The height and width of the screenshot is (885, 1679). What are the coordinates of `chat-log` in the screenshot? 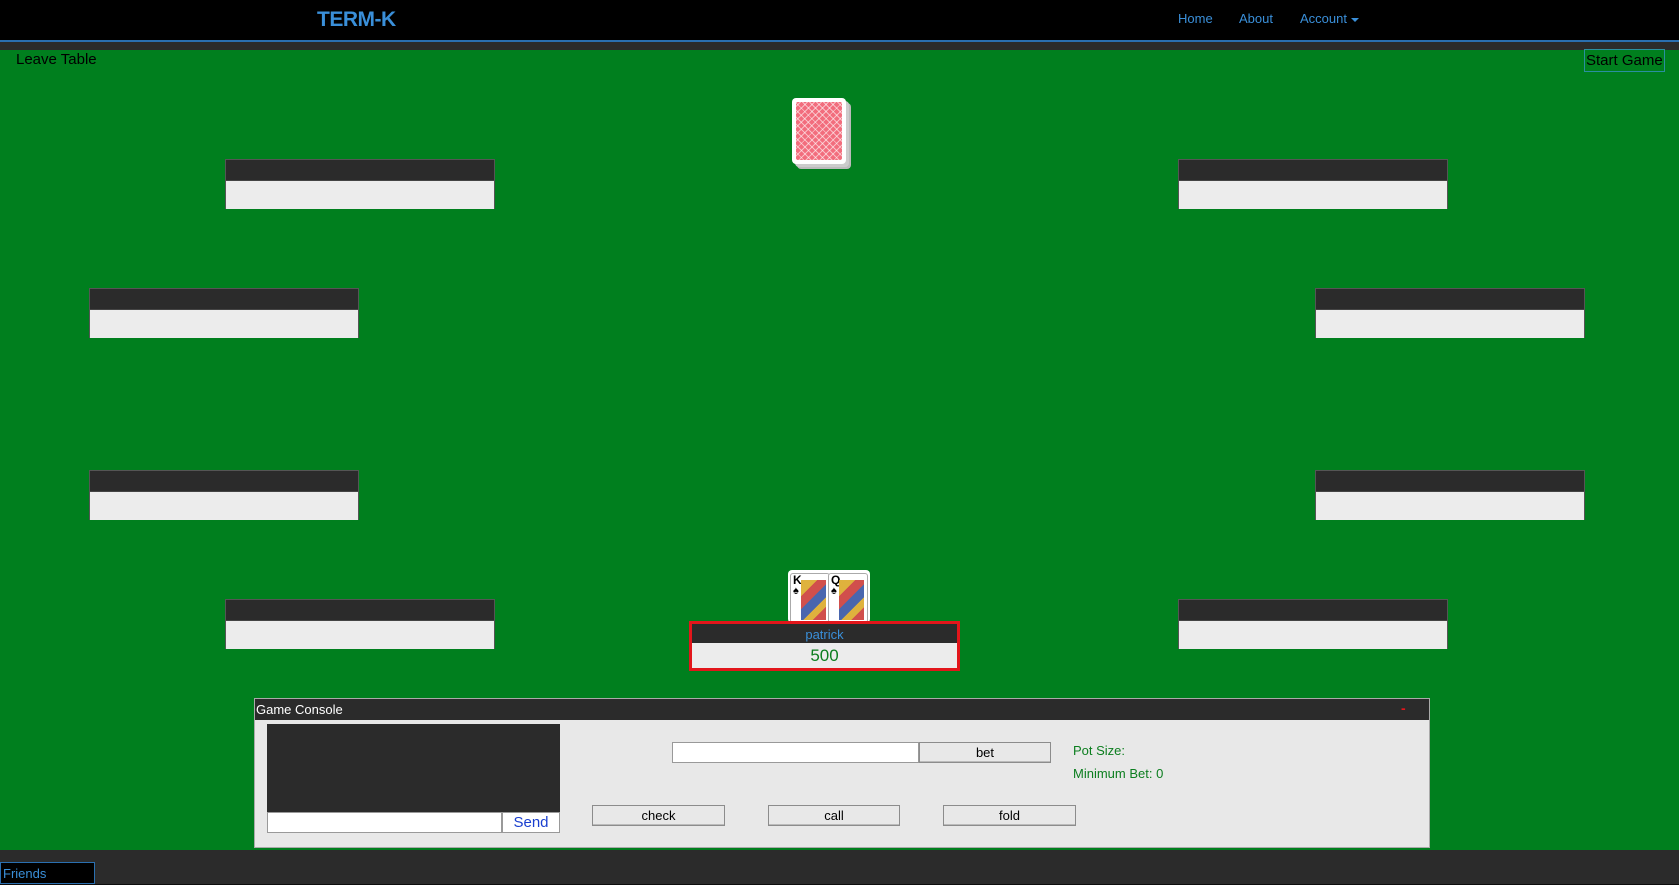 It's located at (413, 768).